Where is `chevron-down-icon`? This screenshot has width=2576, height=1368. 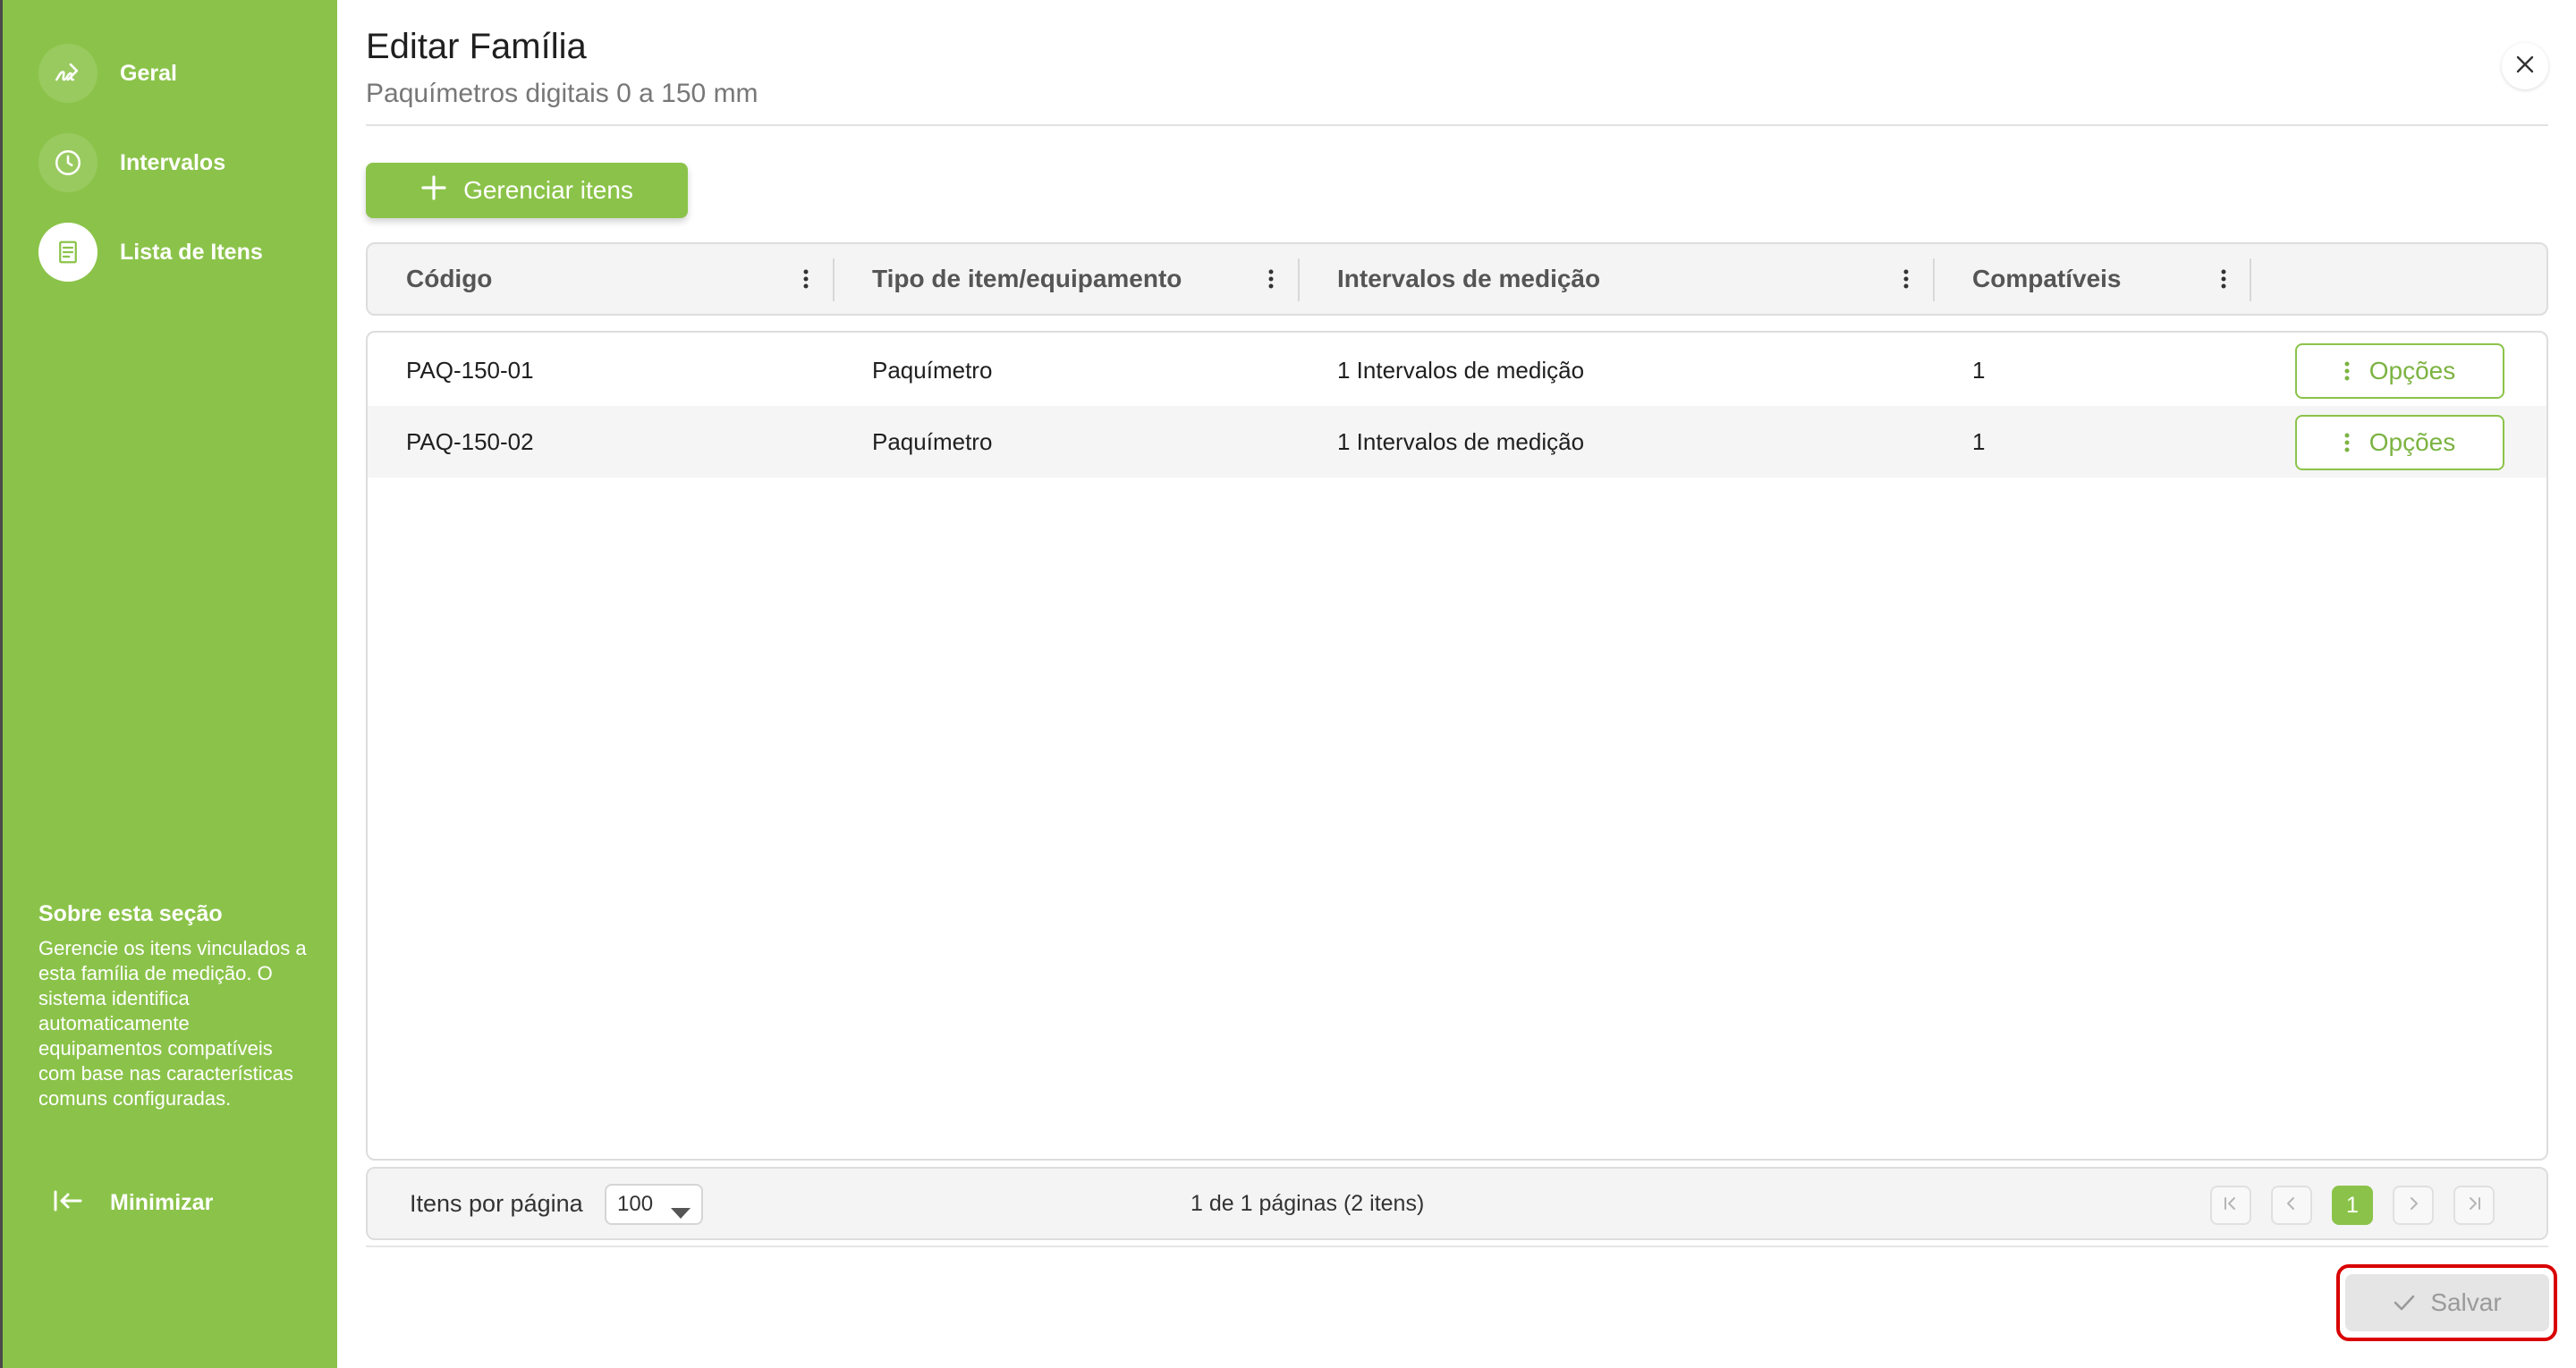
chevron-down-icon is located at coordinates (681, 1213).